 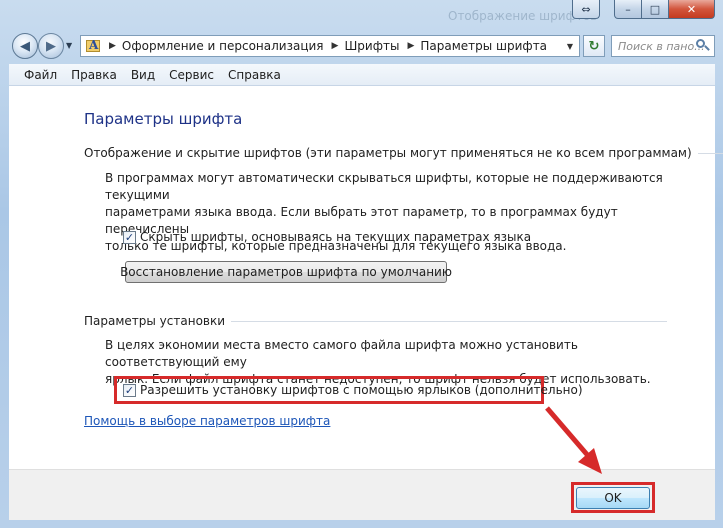 I want to click on help-link: Помощь в выборе параметров шрифта, so click(x=207, y=421).